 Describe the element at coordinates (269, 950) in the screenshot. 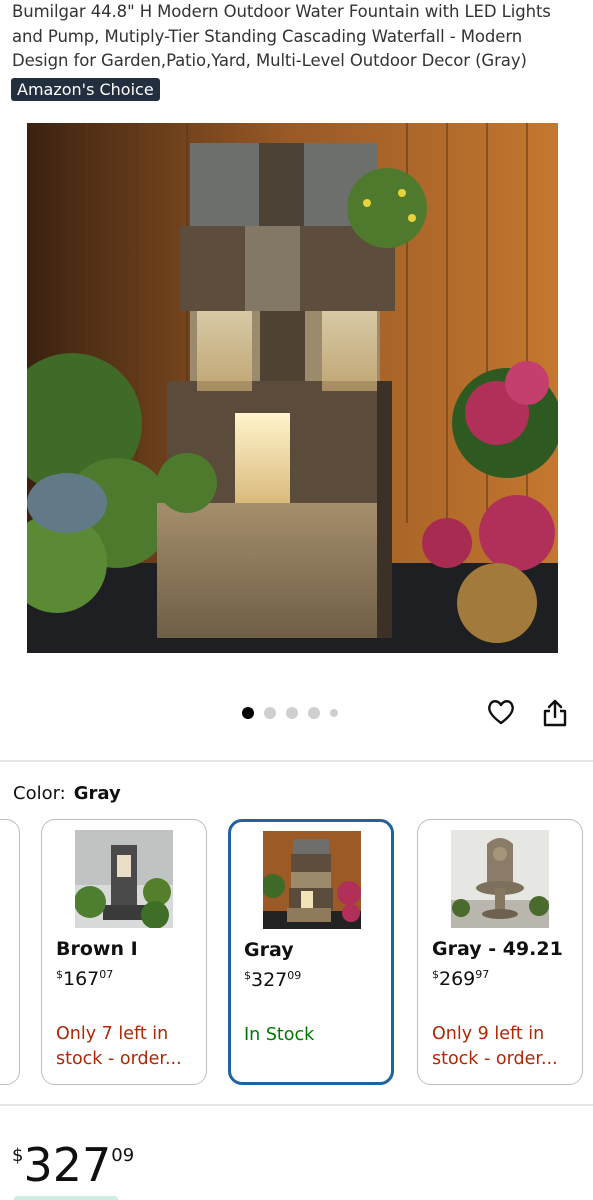

I see `swatch-name: Gray` at that location.